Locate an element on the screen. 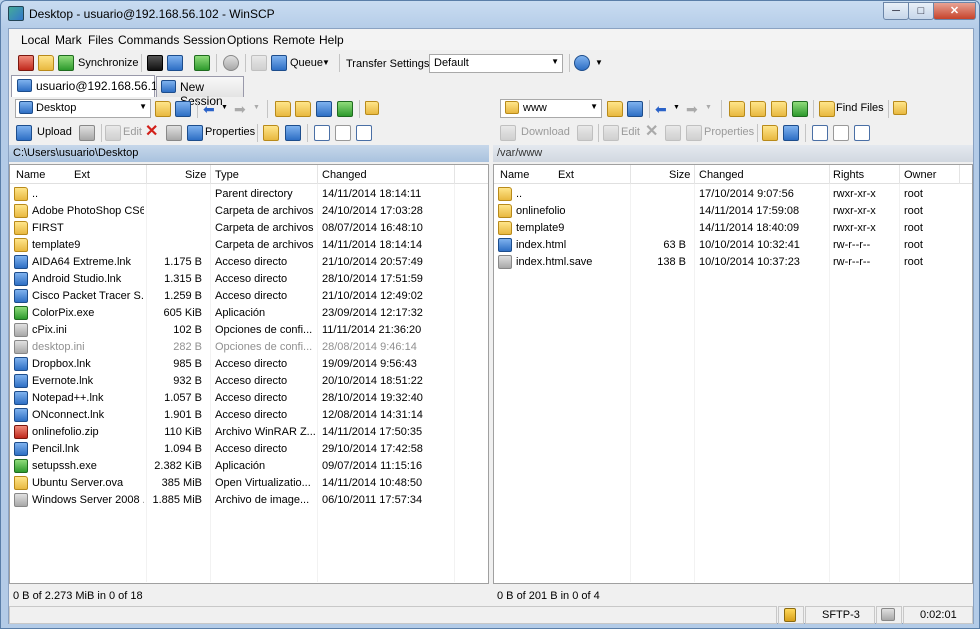 The width and height of the screenshot is (980, 629). synchronize-button: Synchronize is located at coordinates (108, 63).